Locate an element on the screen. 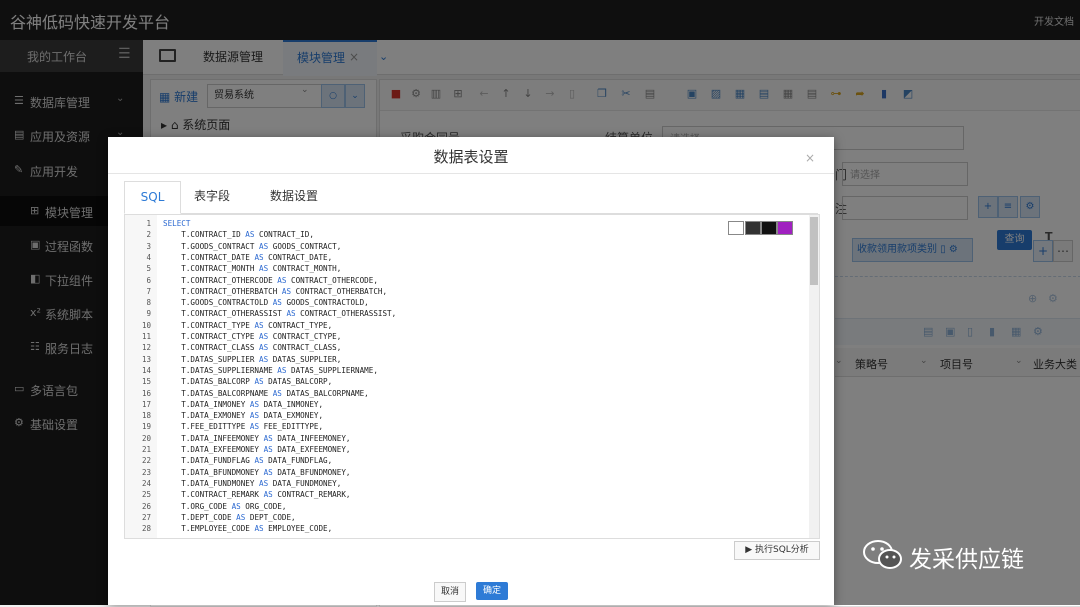 This screenshot has height=607, width=1080. code-line: T.DATA_INFEEMONEY AS DATA_INFEEMONEY, is located at coordinates (257, 438).